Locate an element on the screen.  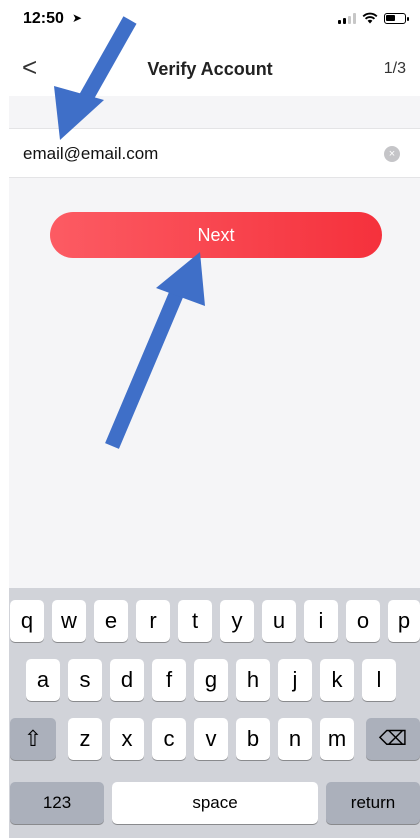
status-bar: 12:50 ➤ is located at coordinates (210, 20).